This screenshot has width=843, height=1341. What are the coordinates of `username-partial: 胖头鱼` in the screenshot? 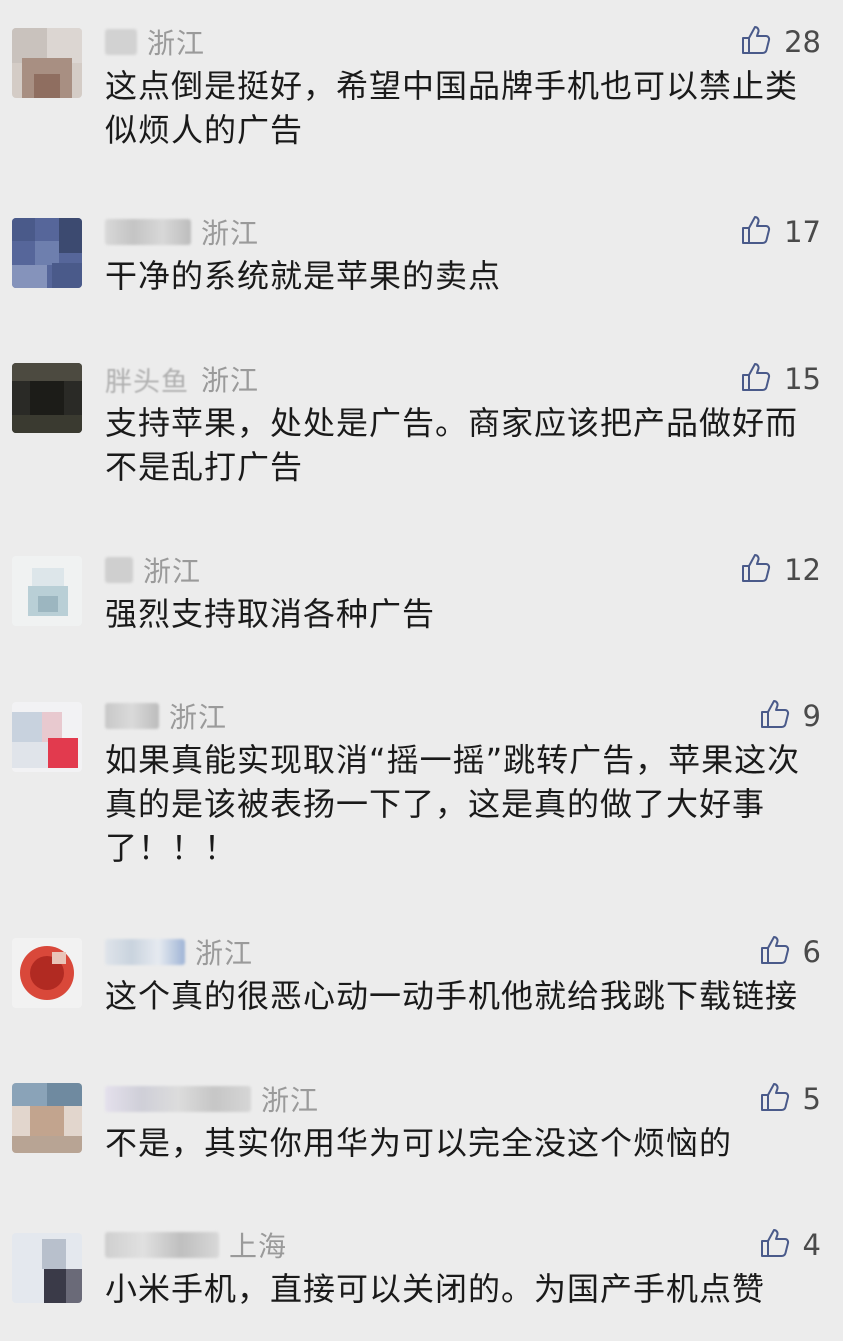 It's located at (147, 379).